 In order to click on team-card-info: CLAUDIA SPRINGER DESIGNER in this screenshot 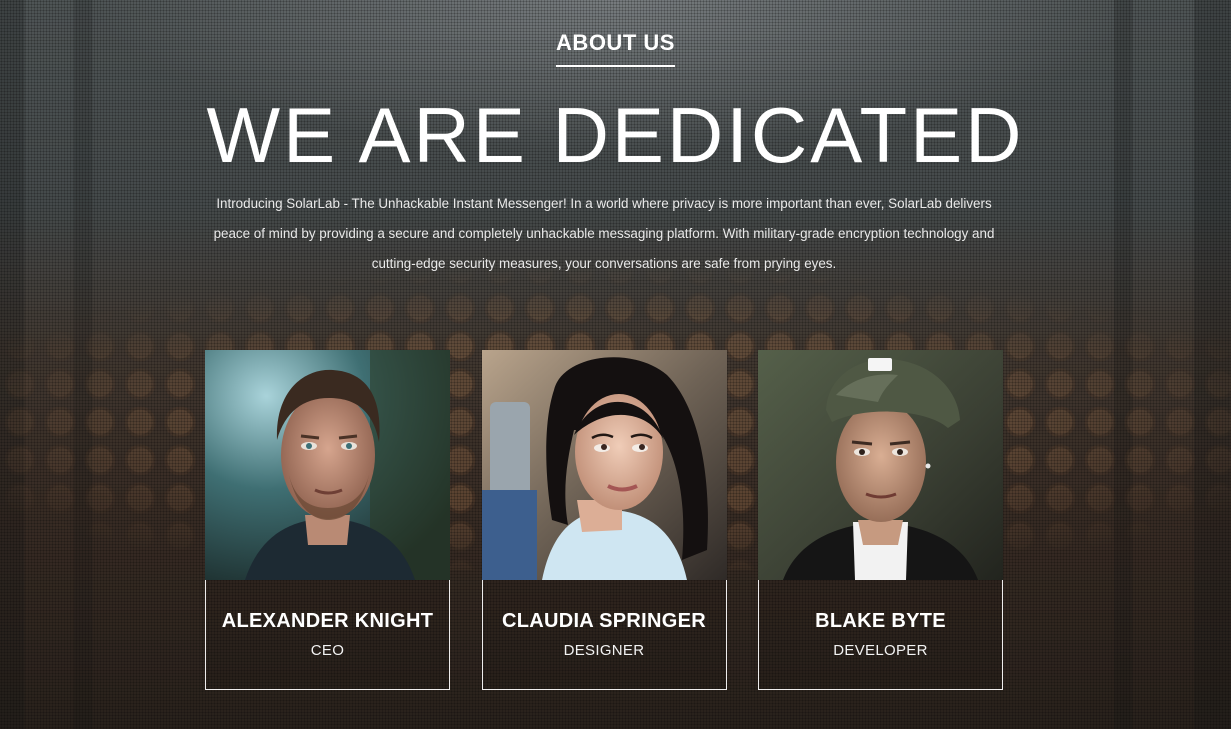, I will do `click(604, 635)`.